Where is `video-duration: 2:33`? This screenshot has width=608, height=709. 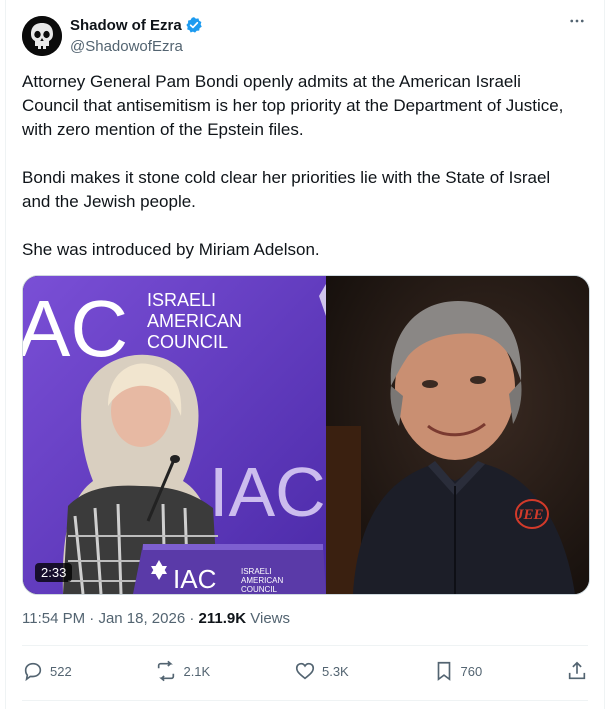
video-duration: 2:33 is located at coordinates (54, 572).